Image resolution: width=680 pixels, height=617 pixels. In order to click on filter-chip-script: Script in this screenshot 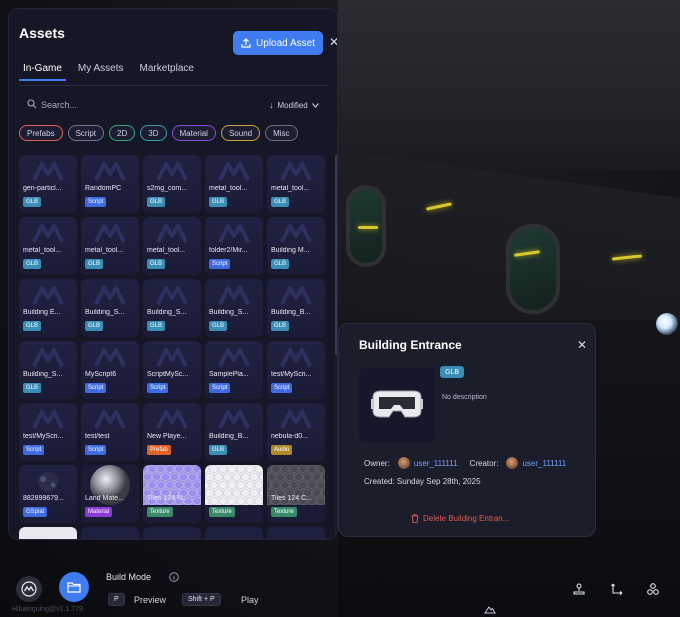, I will do `click(86, 133)`.